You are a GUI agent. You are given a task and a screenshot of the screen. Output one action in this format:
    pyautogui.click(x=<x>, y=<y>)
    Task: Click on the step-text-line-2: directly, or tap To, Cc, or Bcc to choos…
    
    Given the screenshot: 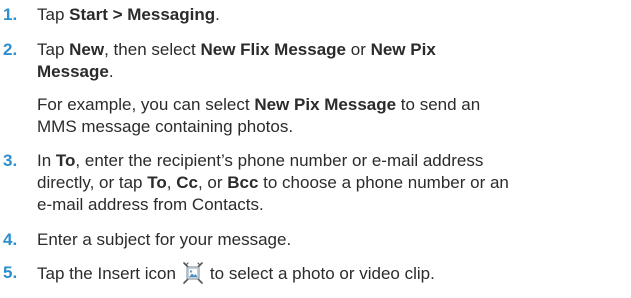 What is the action you would take?
    pyautogui.click(x=273, y=182)
    